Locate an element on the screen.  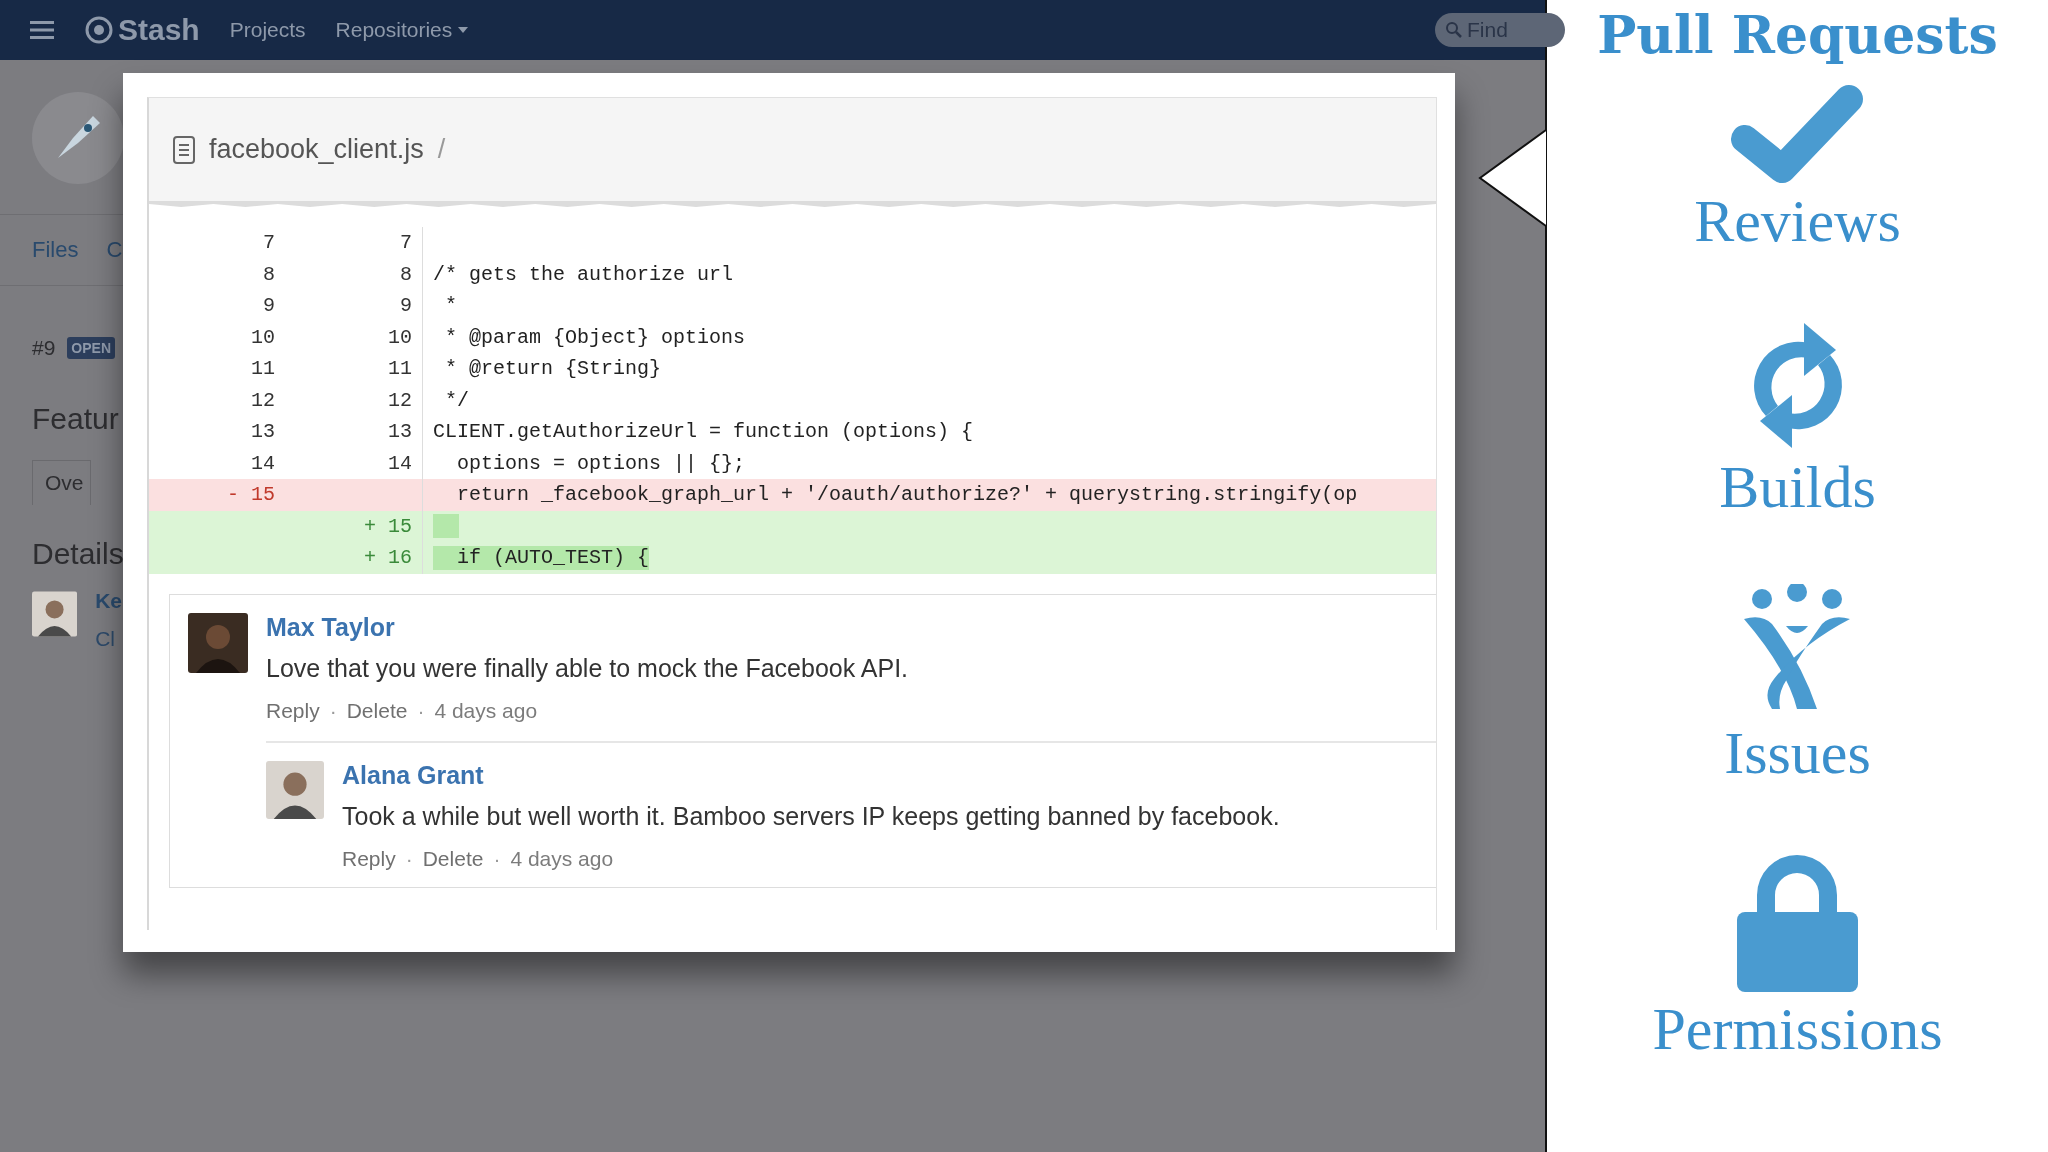
file-name: facebook_client.js is located at coordinates (316, 149).